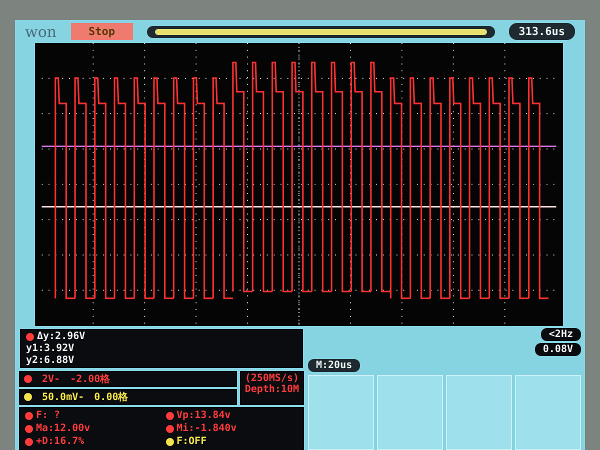 The width and height of the screenshot is (600, 450). I want to click on channel-offset: -2.00格, so click(90, 379).